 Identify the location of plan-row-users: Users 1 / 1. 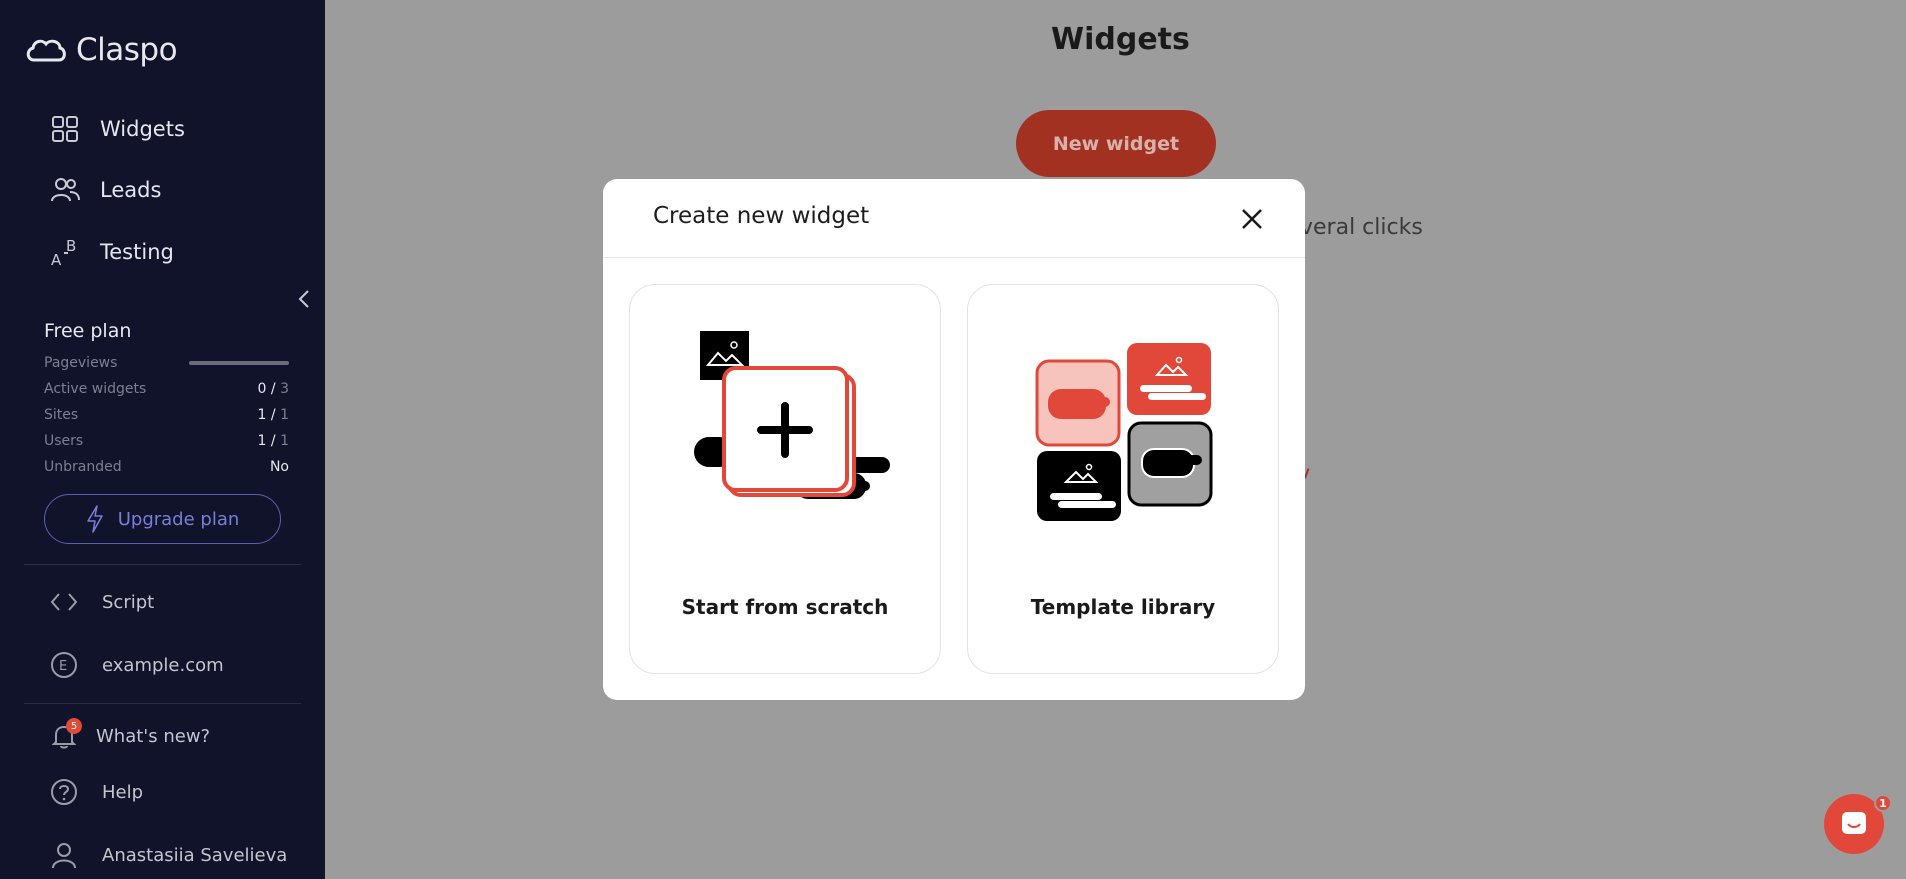
(166, 441).